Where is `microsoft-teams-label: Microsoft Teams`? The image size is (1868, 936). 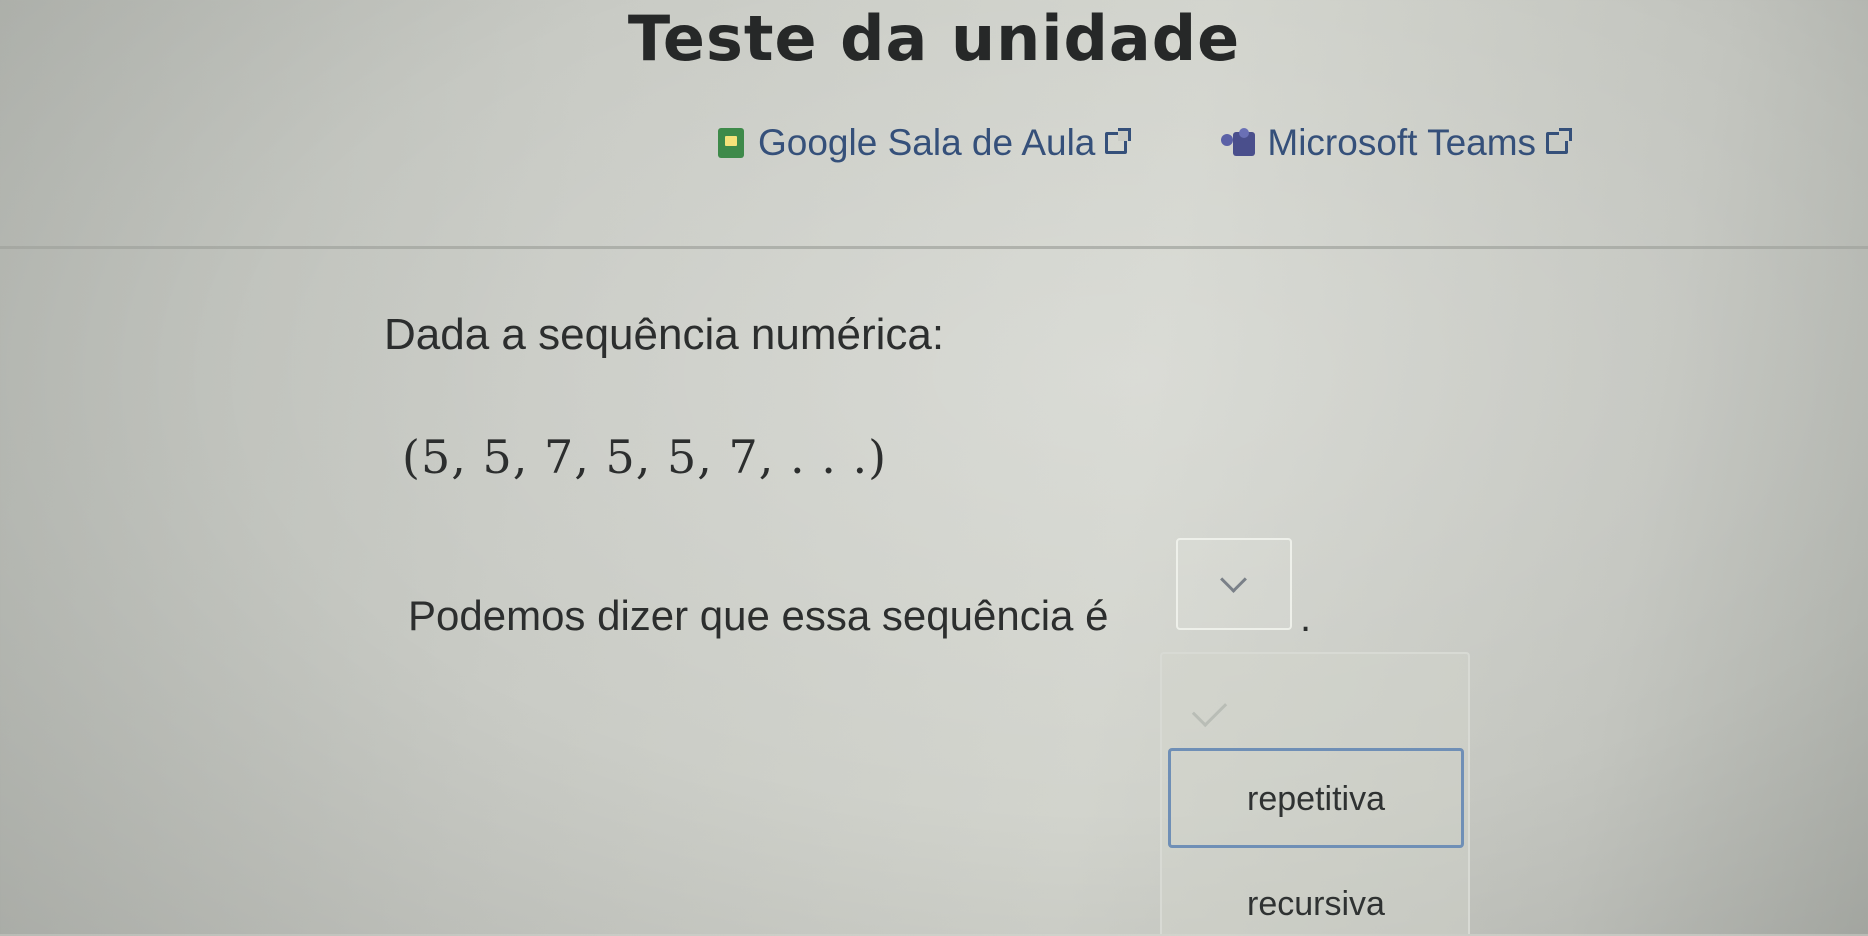 microsoft-teams-label: Microsoft Teams is located at coordinates (1402, 142).